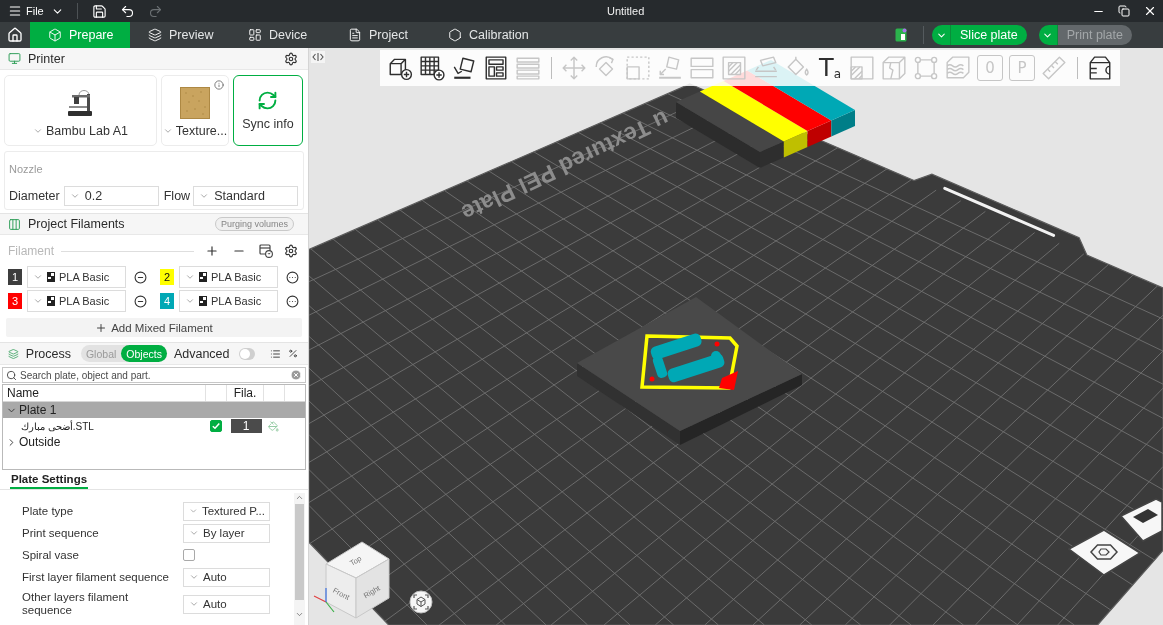  What do you see at coordinates (127, 11) in the screenshot?
I see `undo-icon` at bounding box center [127, 11].